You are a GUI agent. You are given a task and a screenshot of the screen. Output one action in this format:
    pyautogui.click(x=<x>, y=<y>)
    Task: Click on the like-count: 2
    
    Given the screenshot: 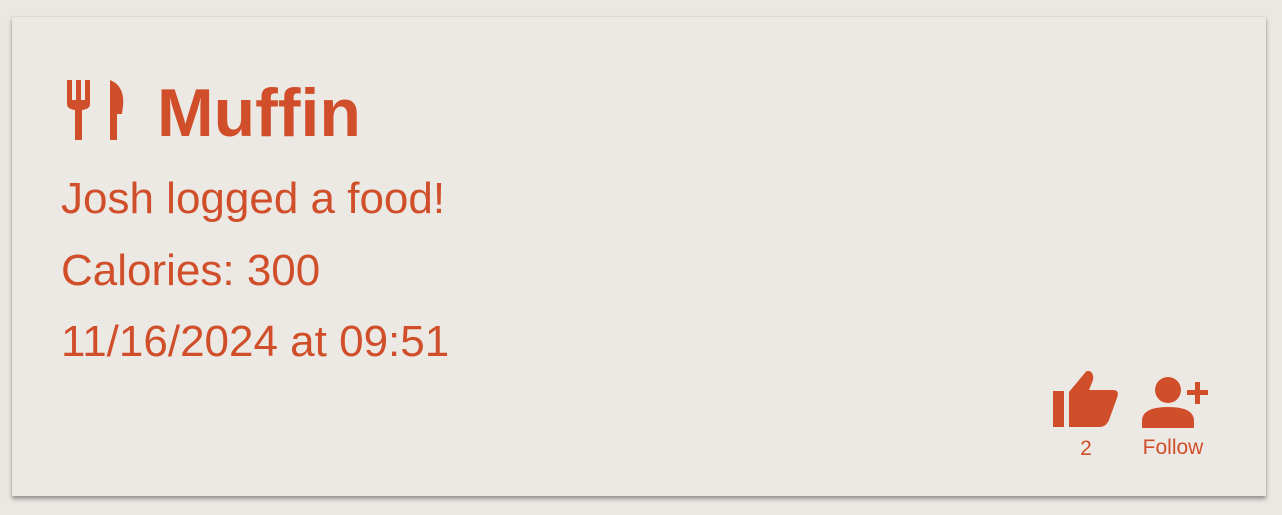 What is the action you would take?
    pyautogui.click(x=1086, y=448)
    